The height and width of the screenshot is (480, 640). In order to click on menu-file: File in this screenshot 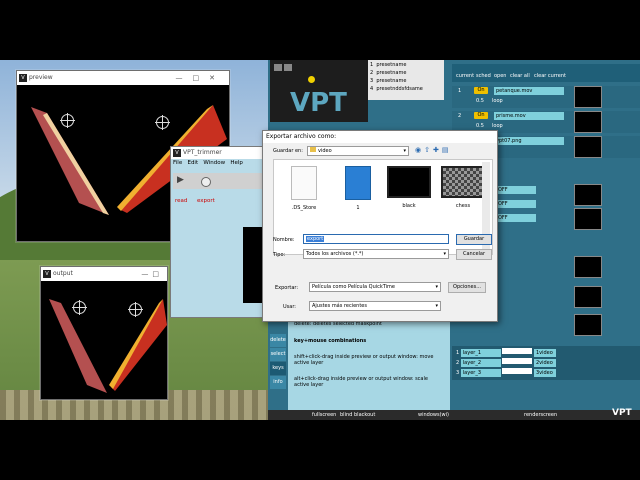, I will do `click(177, 163)`.